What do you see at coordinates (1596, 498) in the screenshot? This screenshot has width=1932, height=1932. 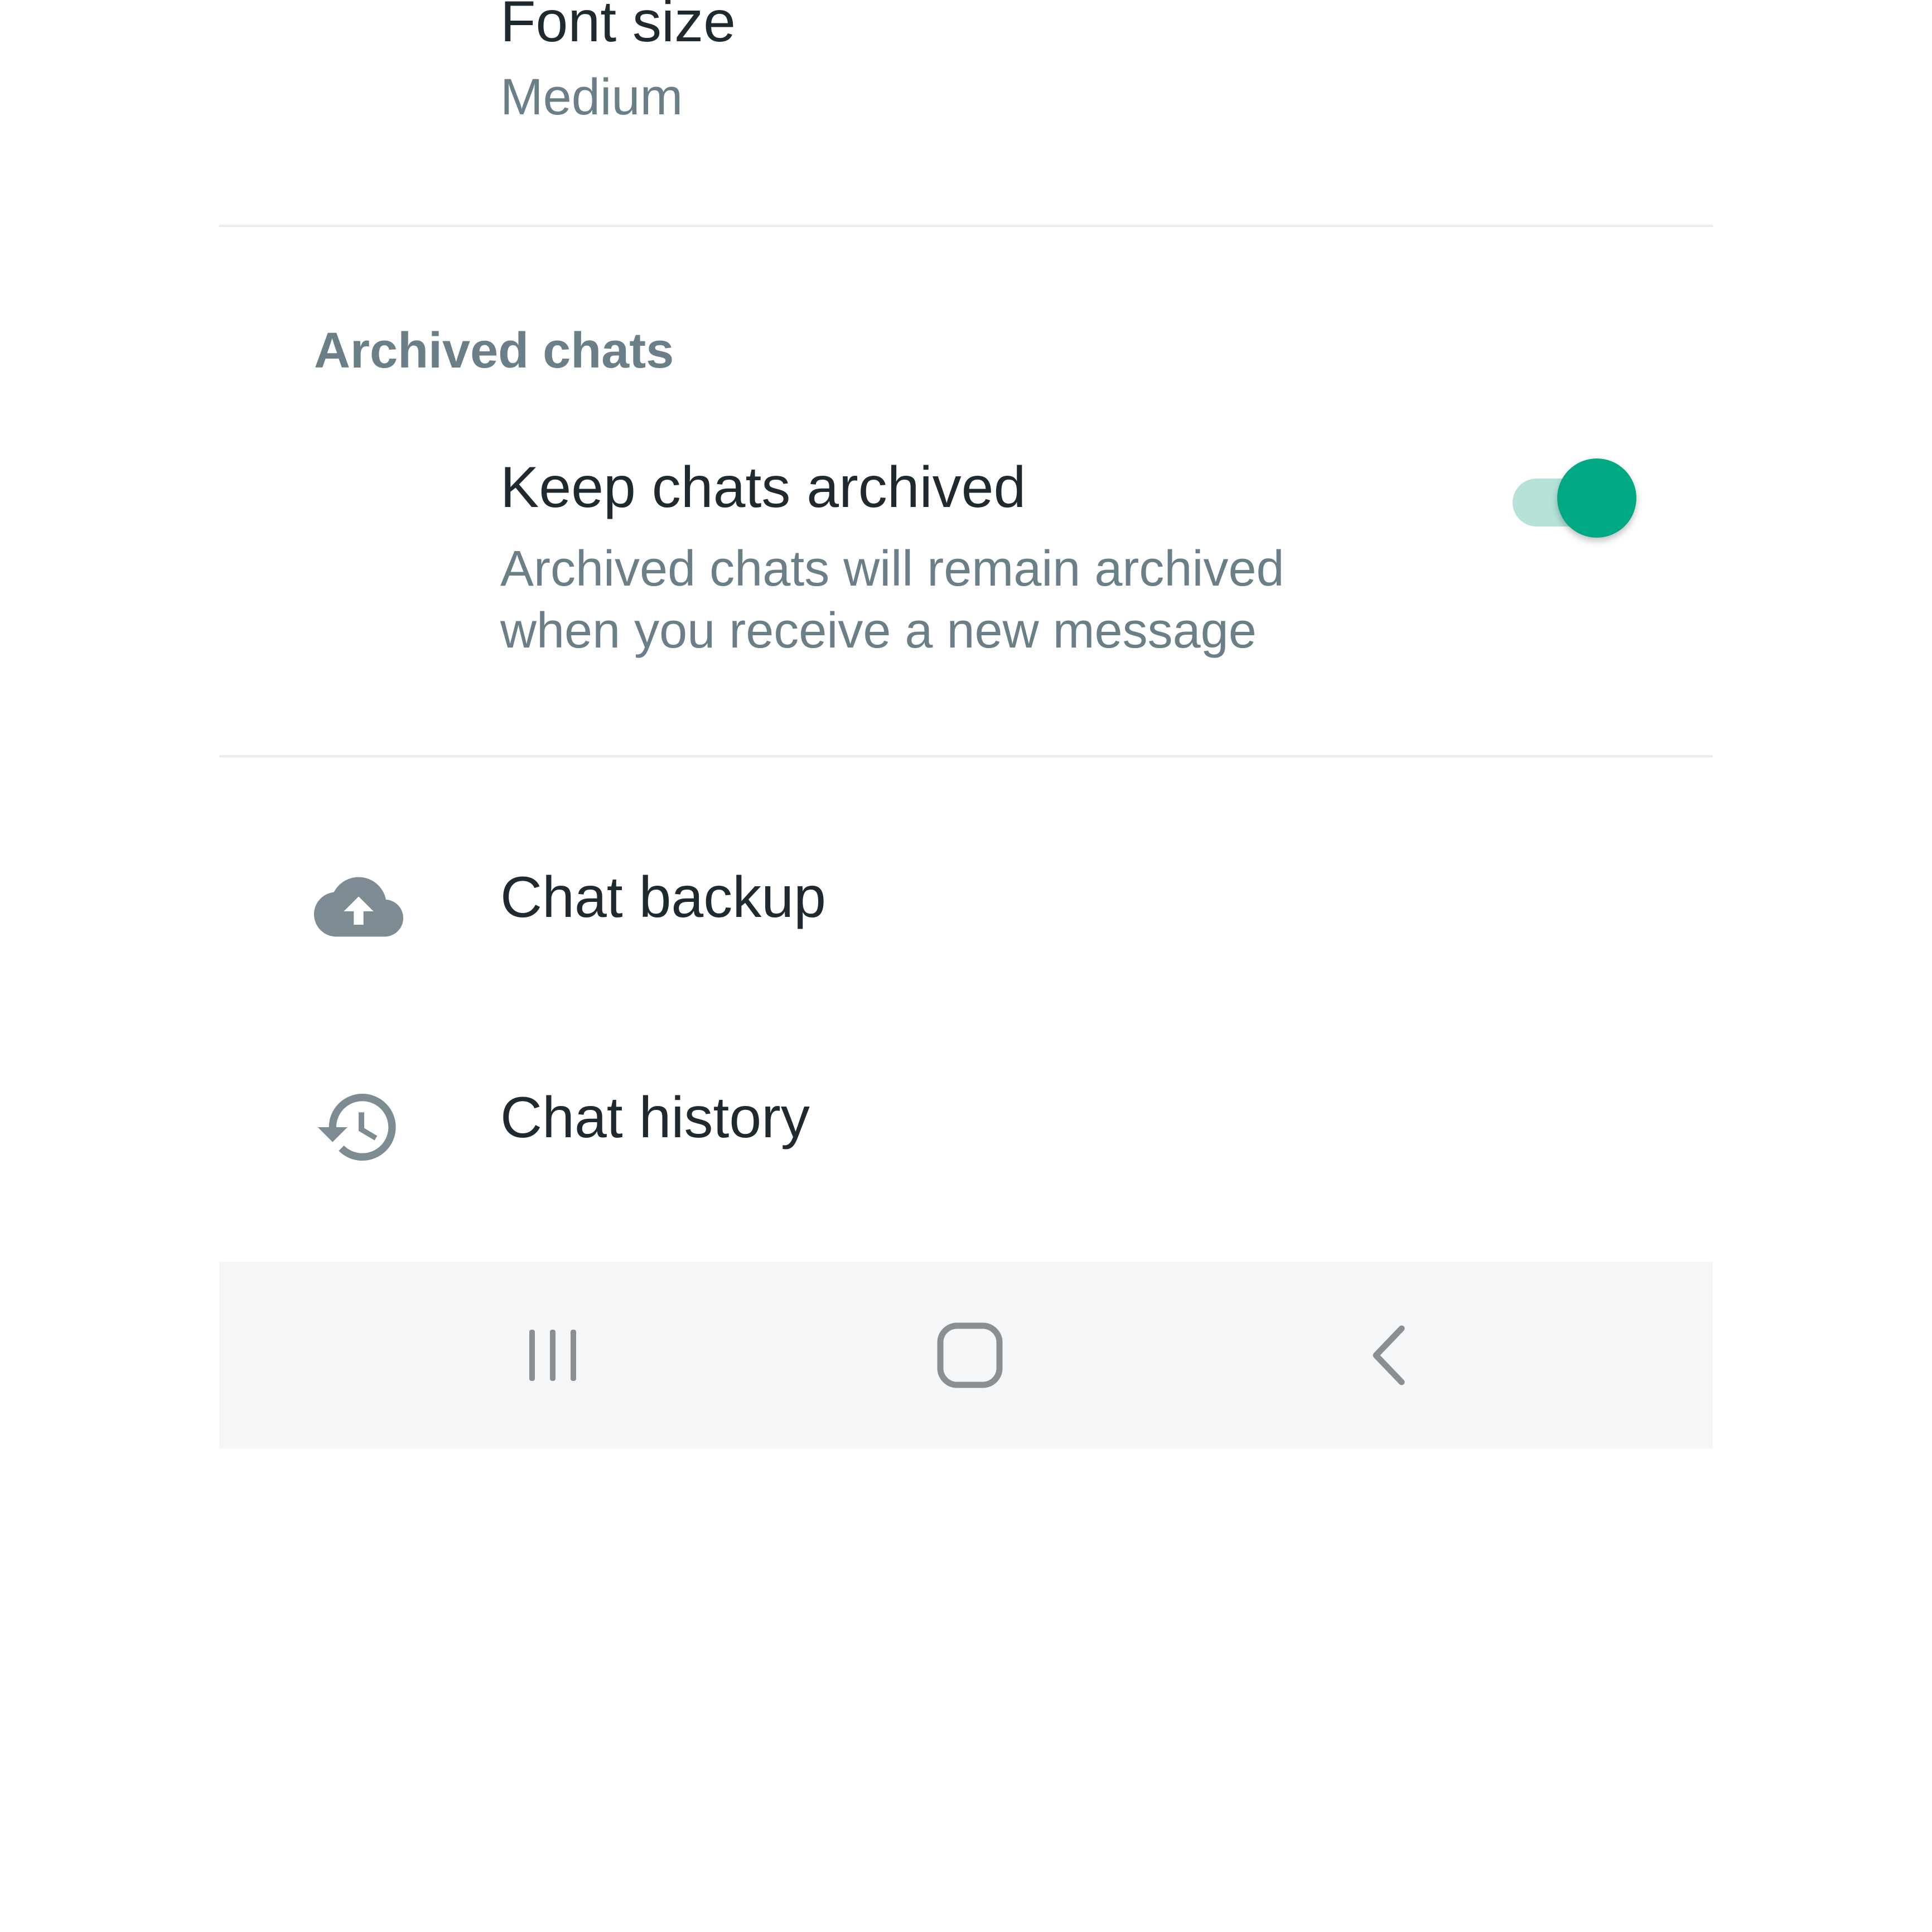 I see `toggle-thumb` at bounding box center [1596, 498].